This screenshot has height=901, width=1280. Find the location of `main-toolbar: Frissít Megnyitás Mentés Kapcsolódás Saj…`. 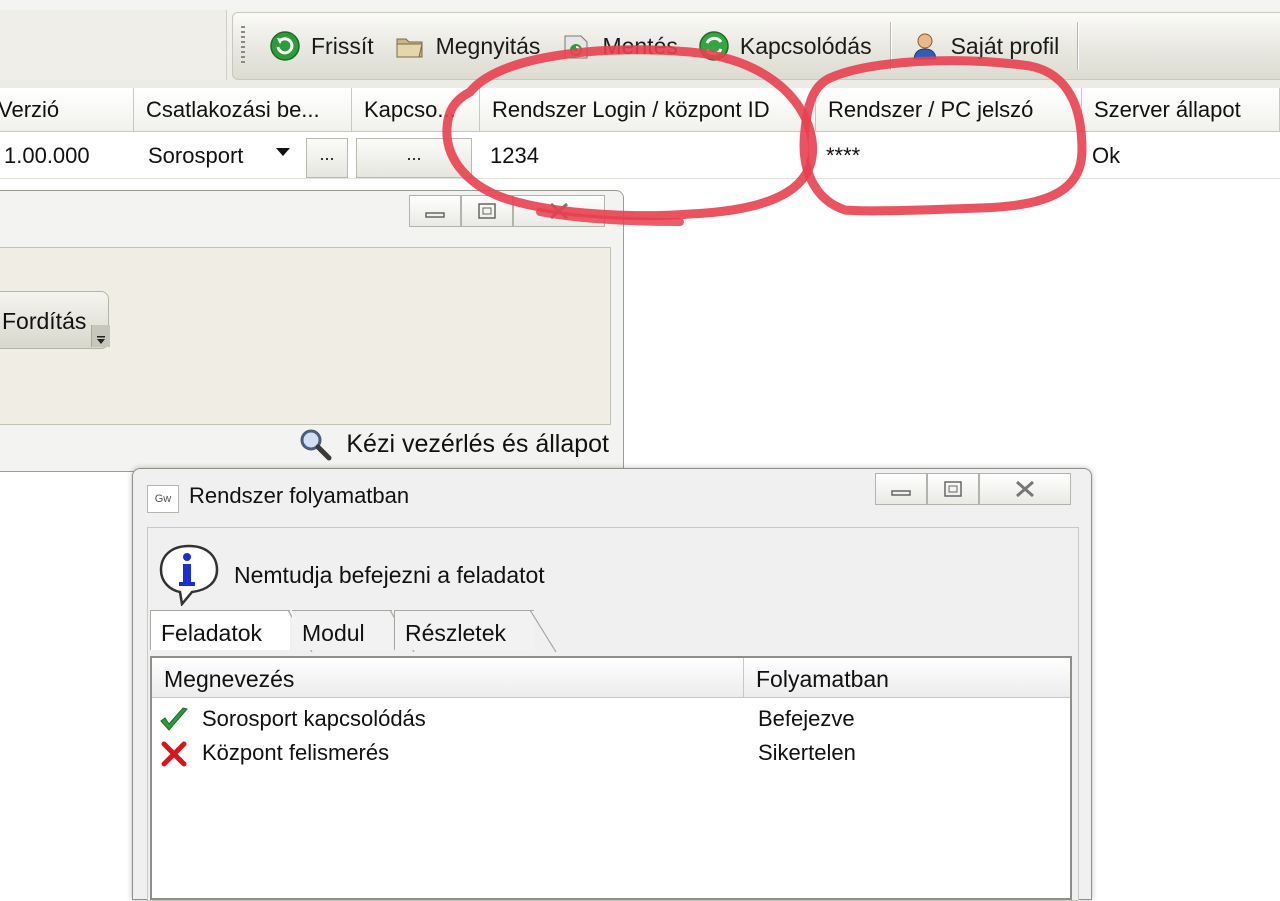

main-toolbar: Frissít Megnyitás Mentés Kapcsolódás Saj… is located at coordinates (756, 46).